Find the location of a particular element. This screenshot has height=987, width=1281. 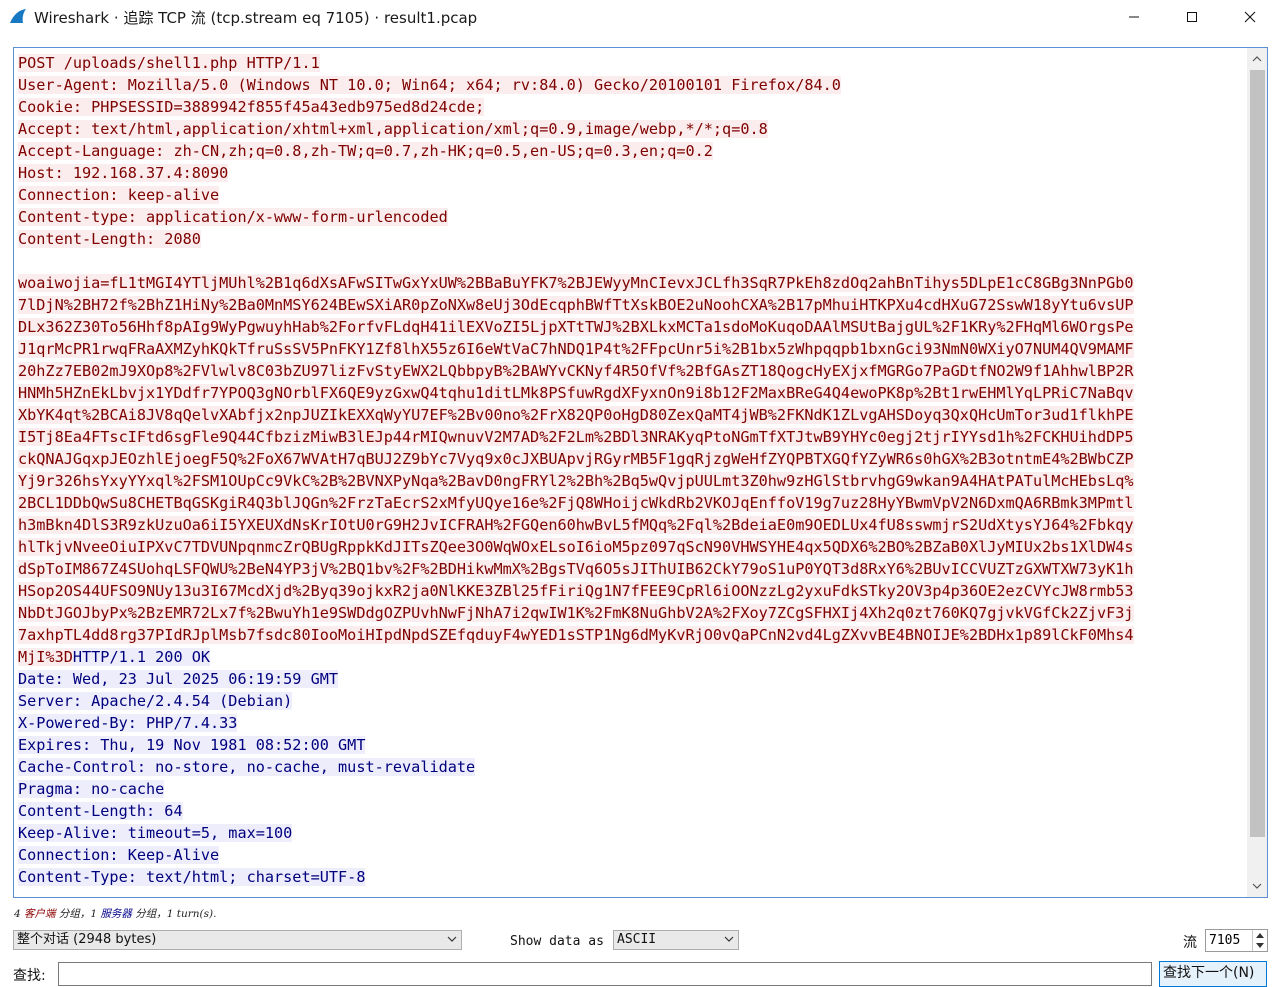

chevron-up-icon is located at coordinates (1257, 59).